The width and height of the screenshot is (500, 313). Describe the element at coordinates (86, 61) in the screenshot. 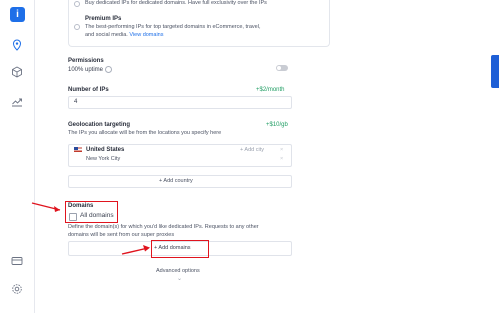

I see `permissions-title: Permissions` at that location.